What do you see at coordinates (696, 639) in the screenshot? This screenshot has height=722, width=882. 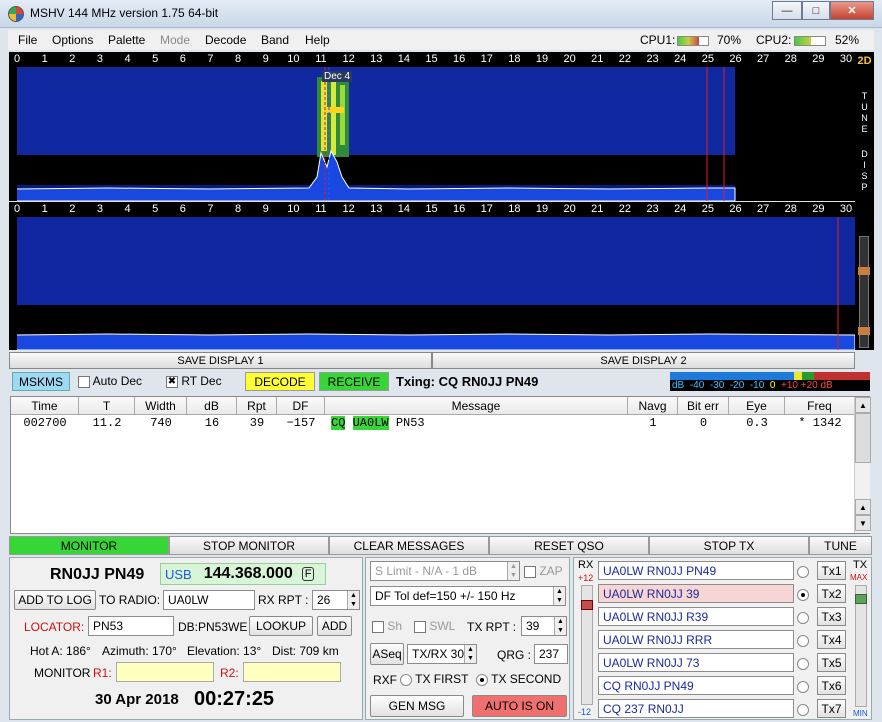 I see `tx4-message-field: UA0LW RN0JJ RRR` at bounding box center [696, 639].